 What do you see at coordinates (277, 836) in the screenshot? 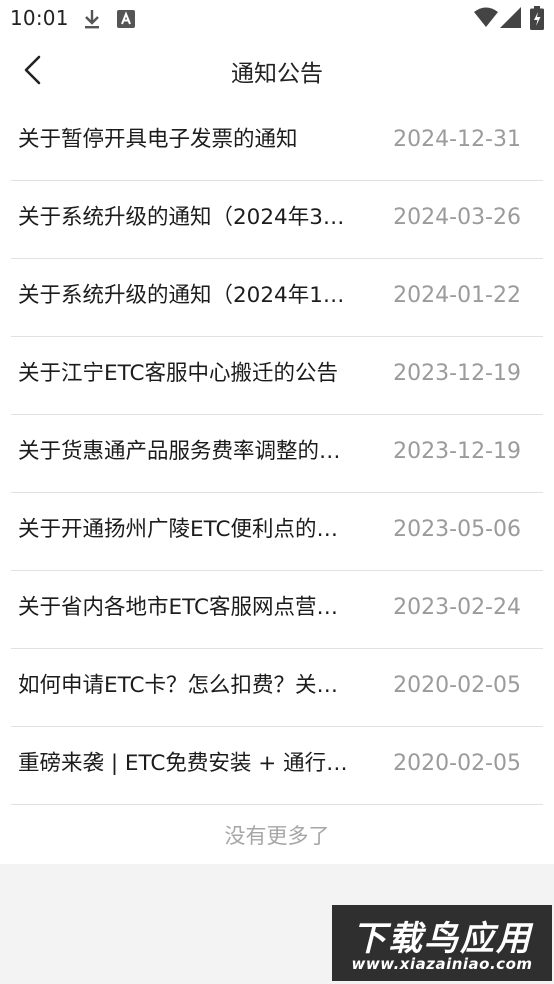
I see `no-more-text: 没有更多了` at bounding box center [277, 836].